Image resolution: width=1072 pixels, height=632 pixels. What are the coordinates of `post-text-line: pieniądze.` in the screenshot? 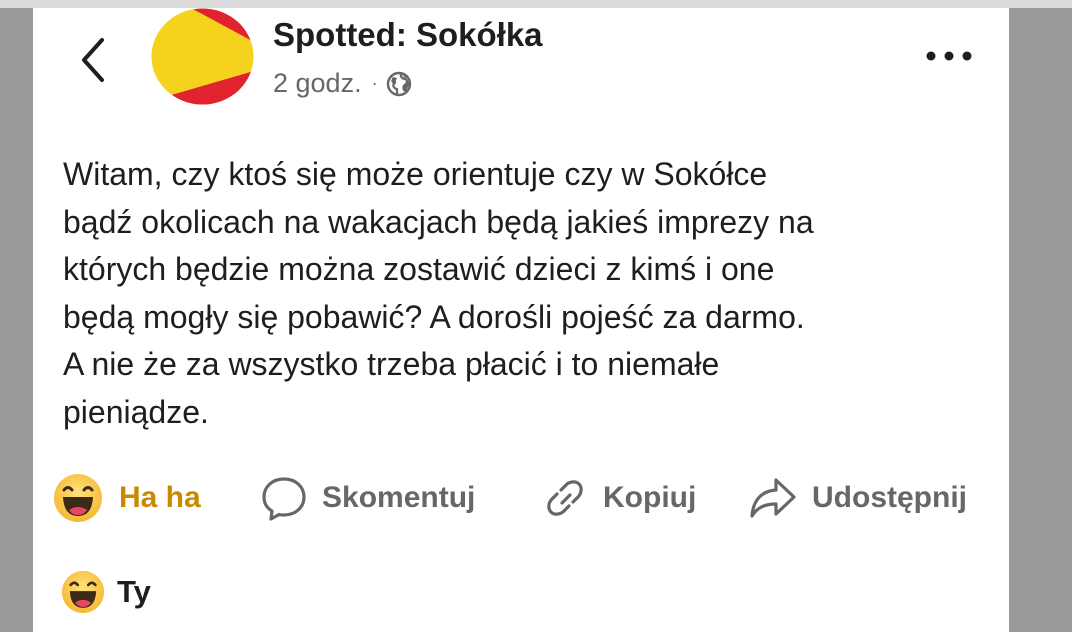 It's located at (136, 411).